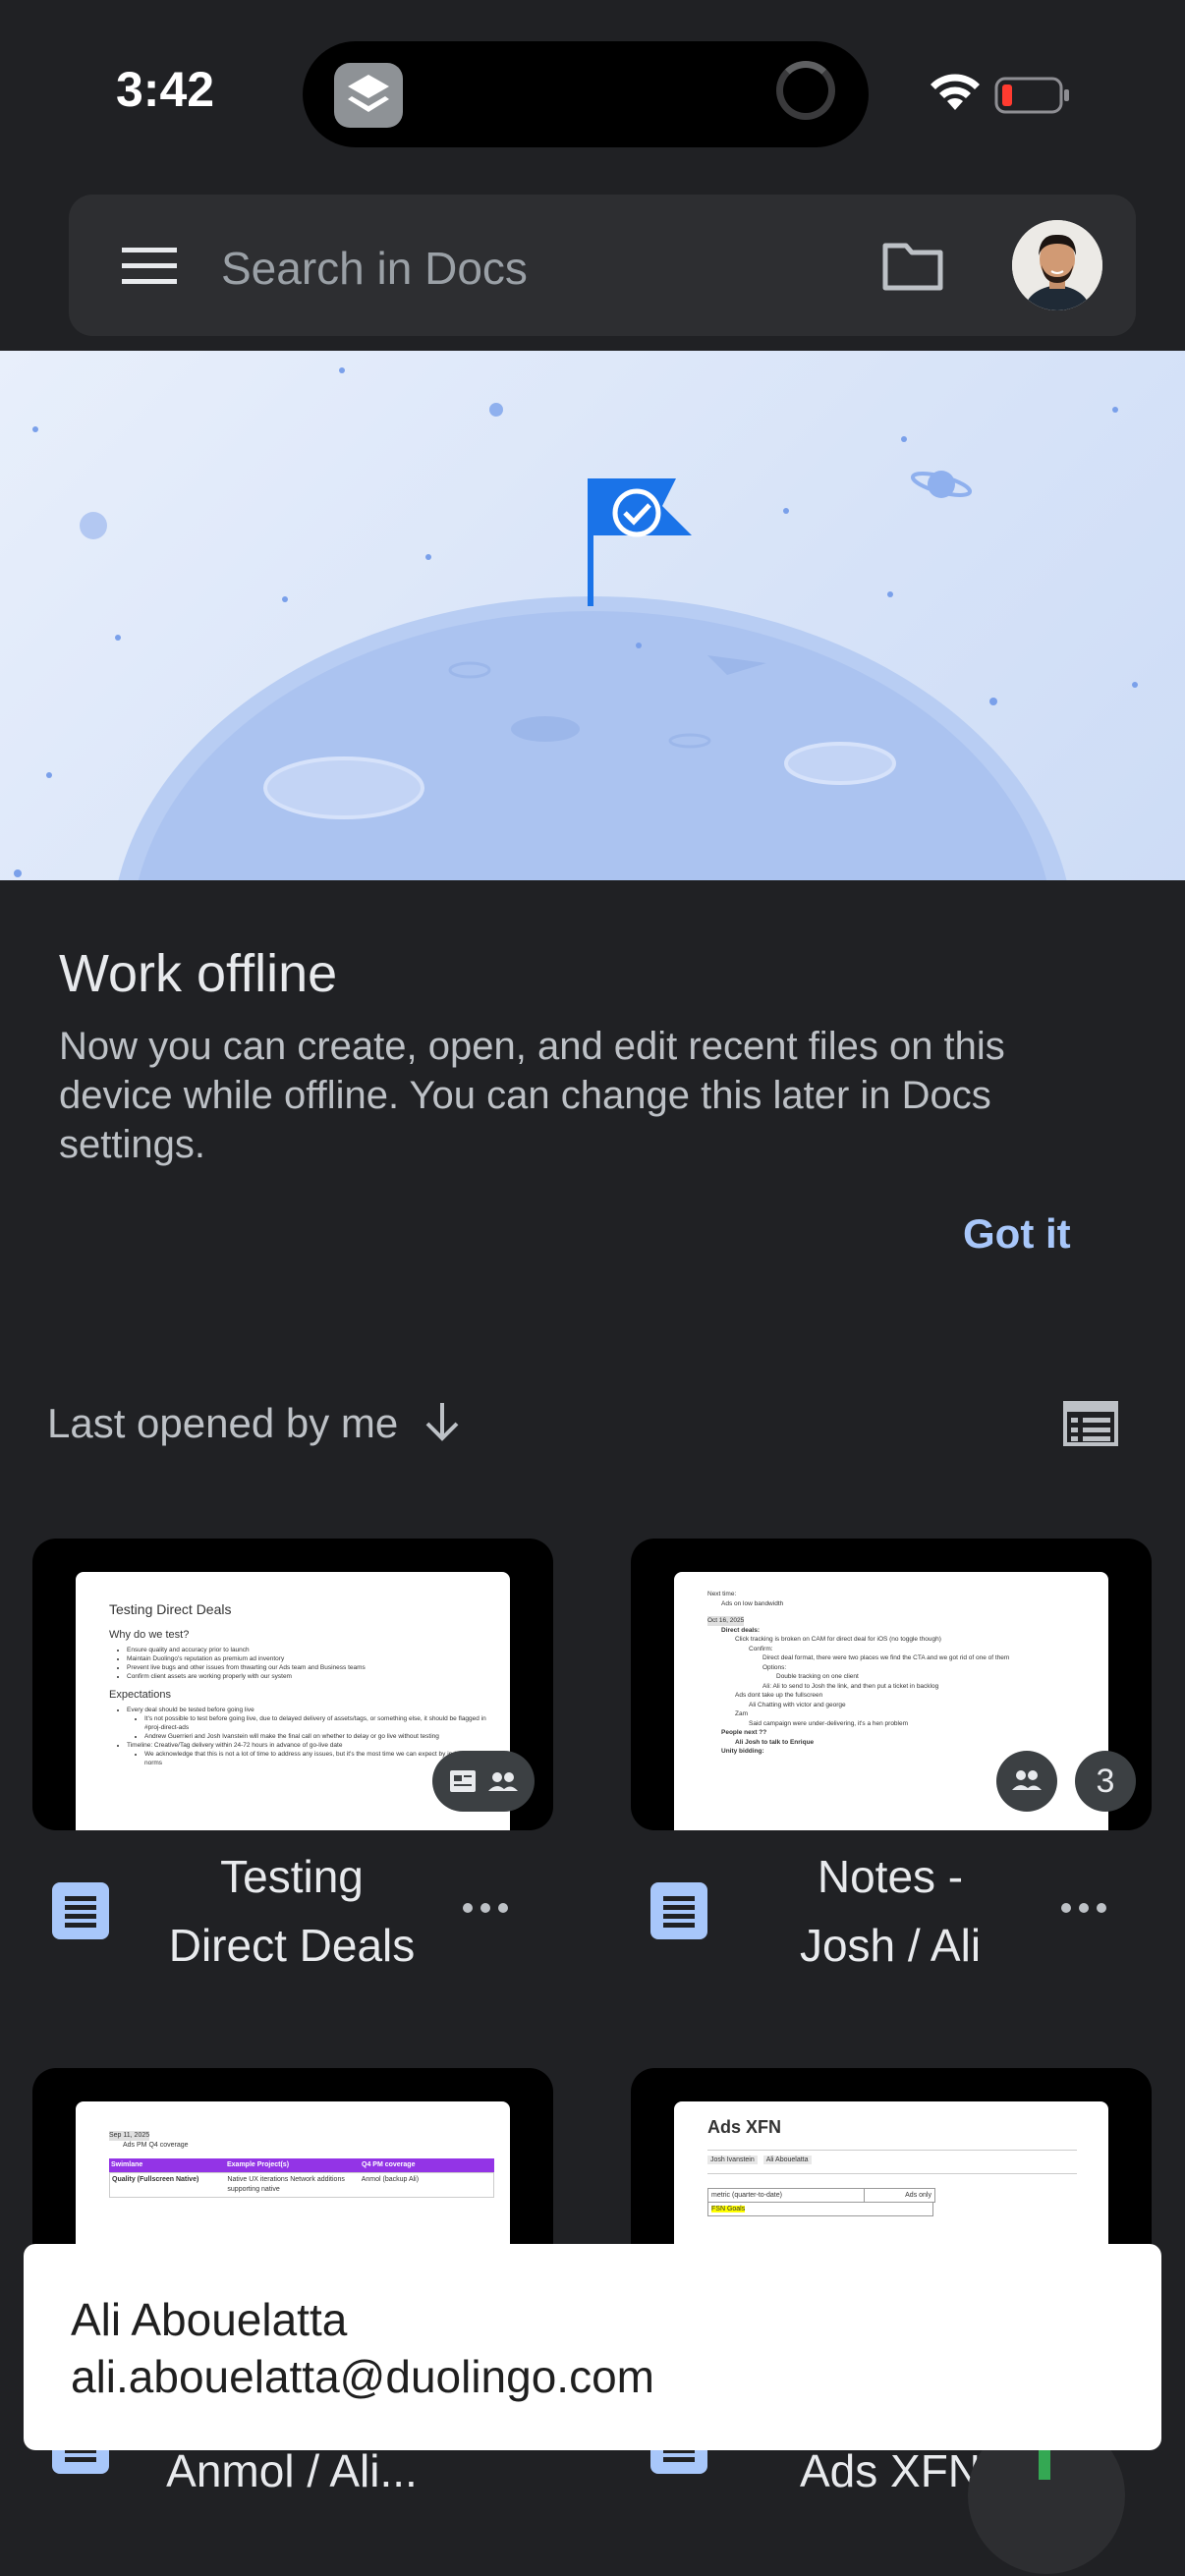 The image size is (1185, 2576). I want to click on doc-title-line: Notes -, so click(891, 1876).